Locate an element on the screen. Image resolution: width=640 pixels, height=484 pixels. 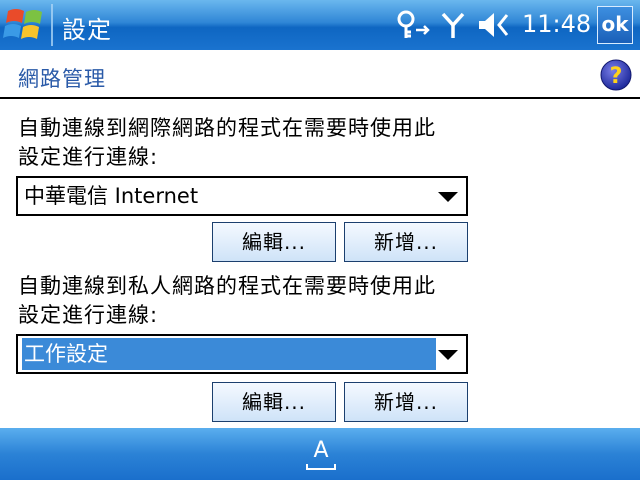
keyboard-input-icon: A is located at coordinates (321, 454).